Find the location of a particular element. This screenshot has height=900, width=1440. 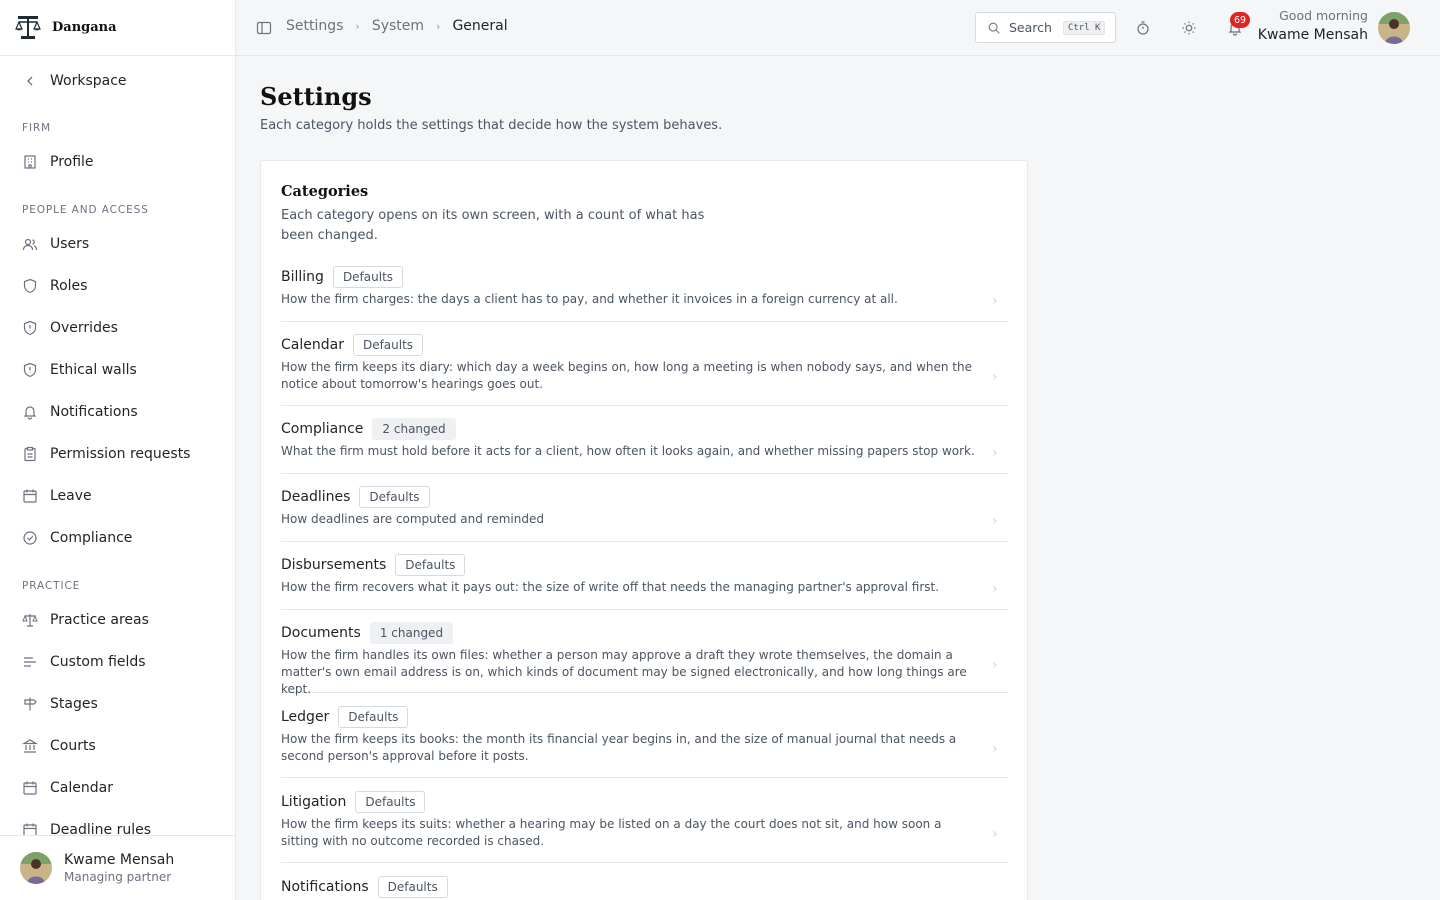

back-to-workspace-link: Workspace is located at coordinates (74, 81).